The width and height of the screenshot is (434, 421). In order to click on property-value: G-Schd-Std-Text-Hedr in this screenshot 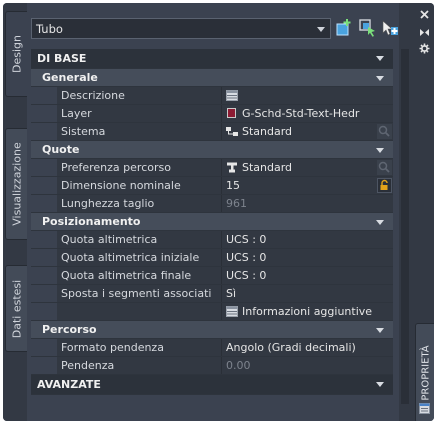, I will do `click(307, 113)`.